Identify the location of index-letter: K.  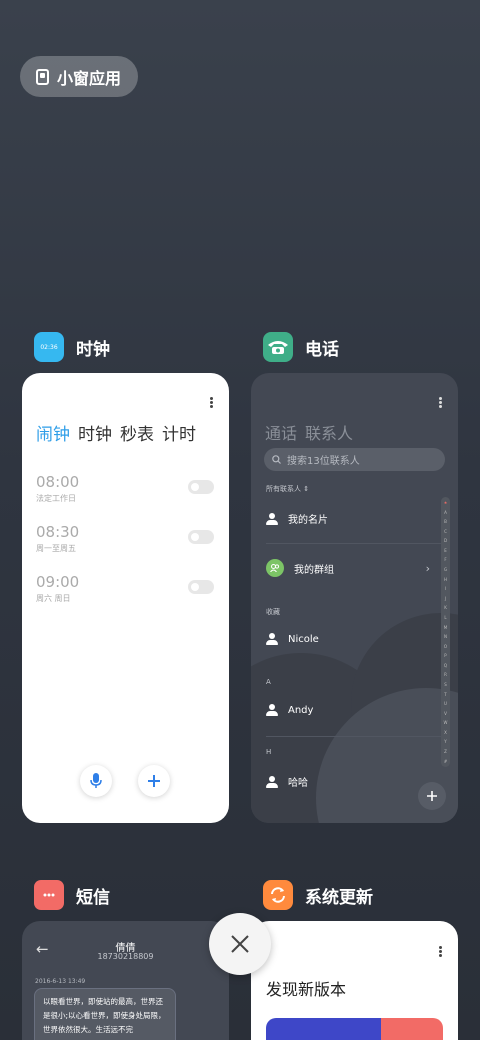
(445, 607).